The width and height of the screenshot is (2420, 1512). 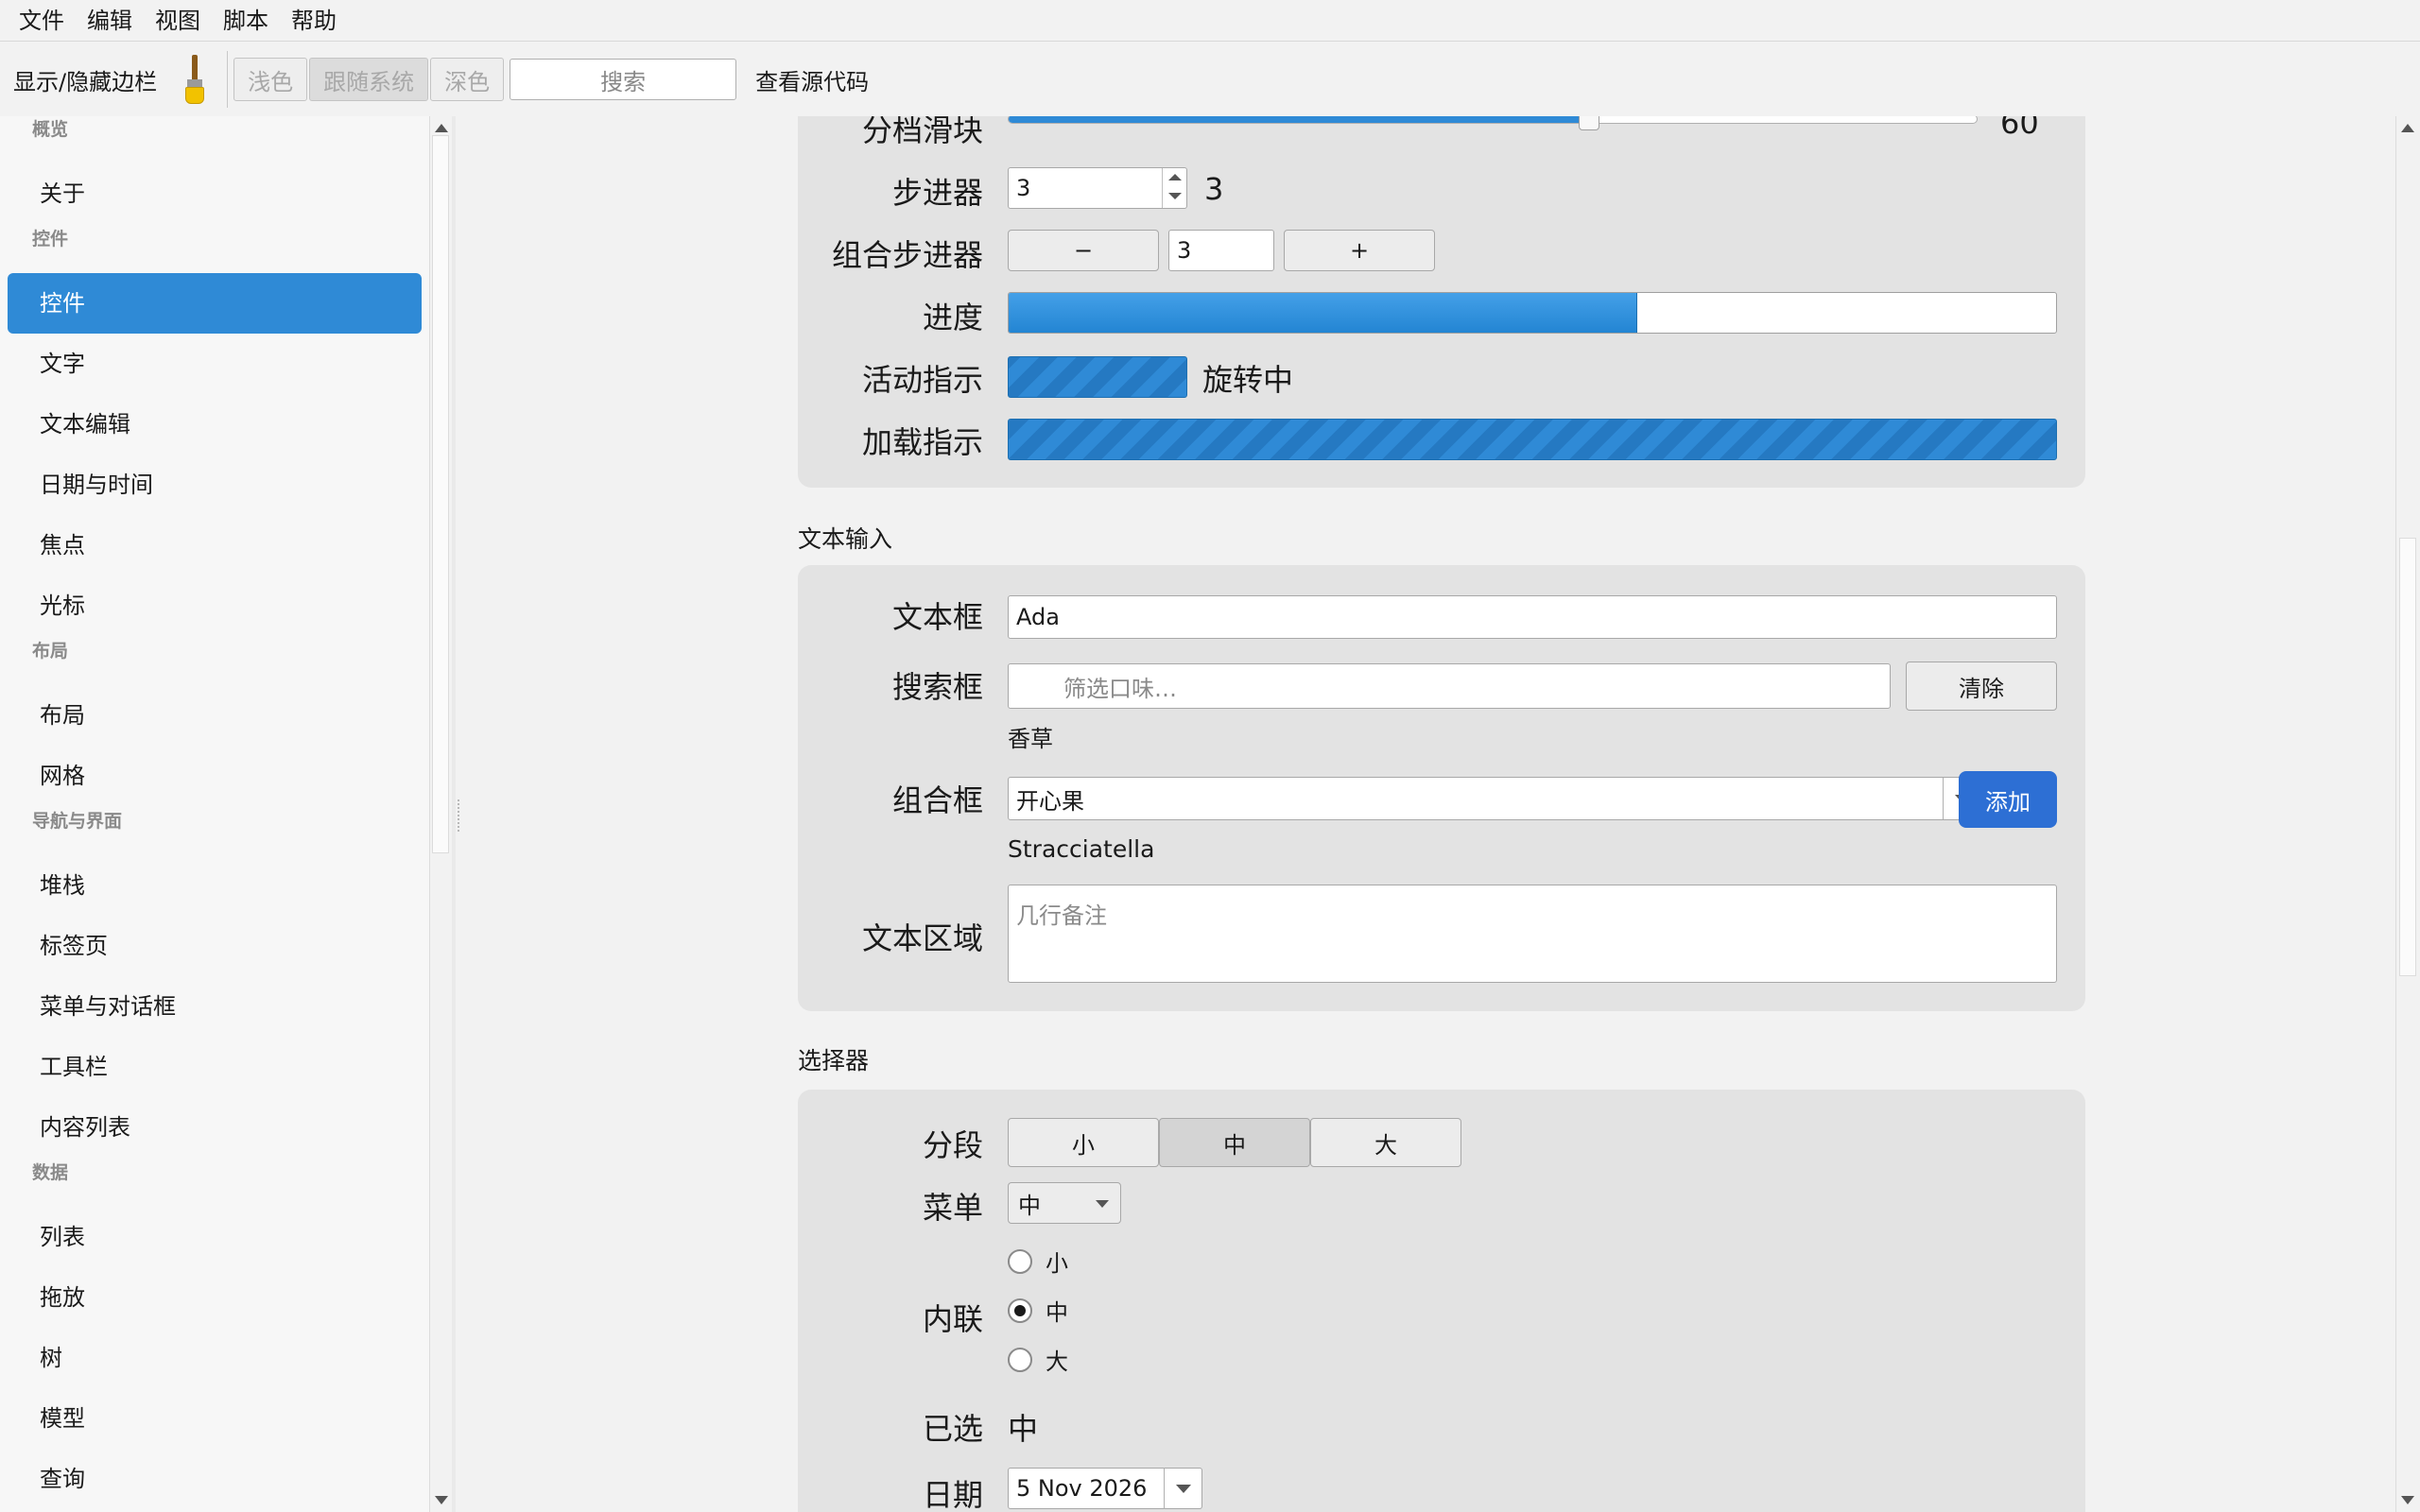 I want to click on stepped-slider, so click(x=1493, y=123).